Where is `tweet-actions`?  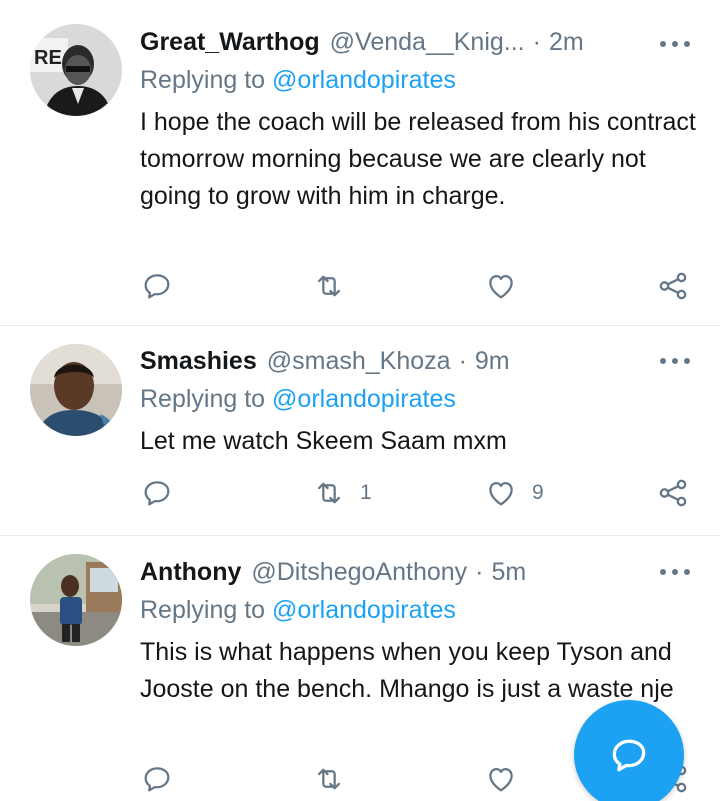 tweet-actions is located at coordinates (360, 289).